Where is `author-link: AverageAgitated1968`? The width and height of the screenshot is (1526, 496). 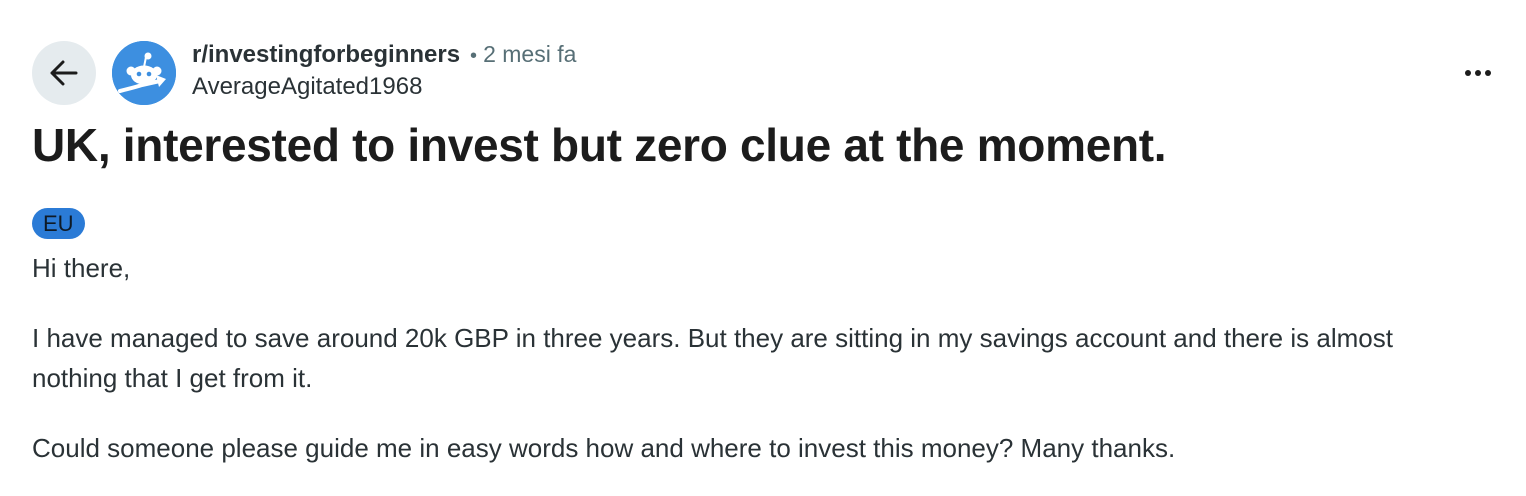
author-link: AverageAgitated1968 is located at coordinates (384, 87).